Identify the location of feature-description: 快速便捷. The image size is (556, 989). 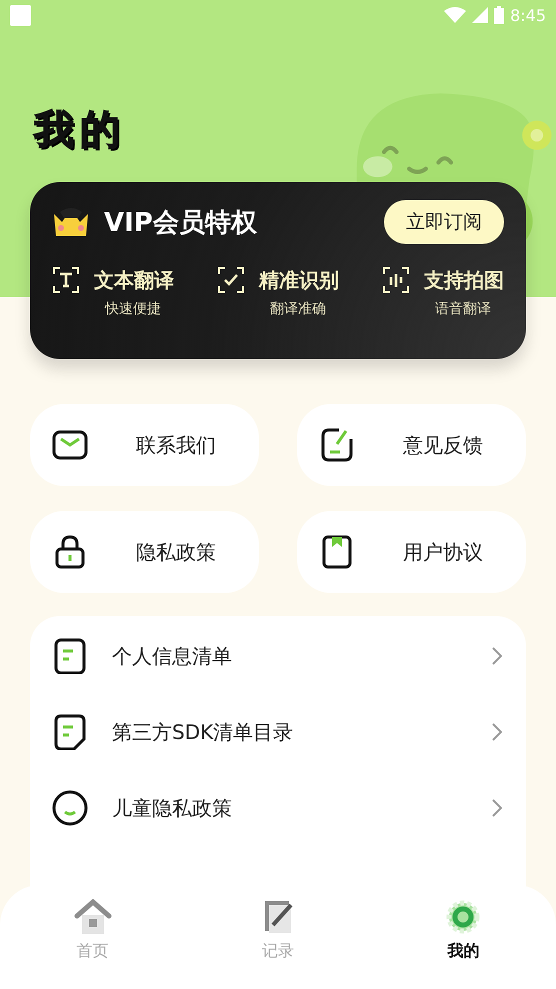
(133, 309).